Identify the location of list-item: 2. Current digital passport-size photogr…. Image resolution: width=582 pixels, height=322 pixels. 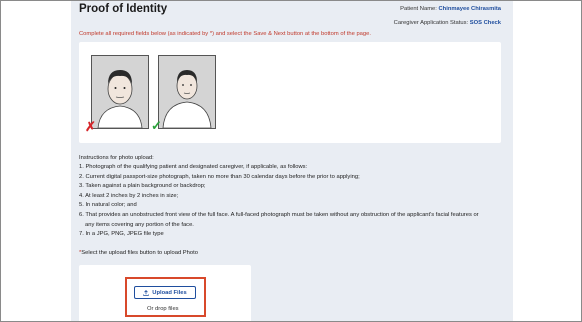
(219, 176).